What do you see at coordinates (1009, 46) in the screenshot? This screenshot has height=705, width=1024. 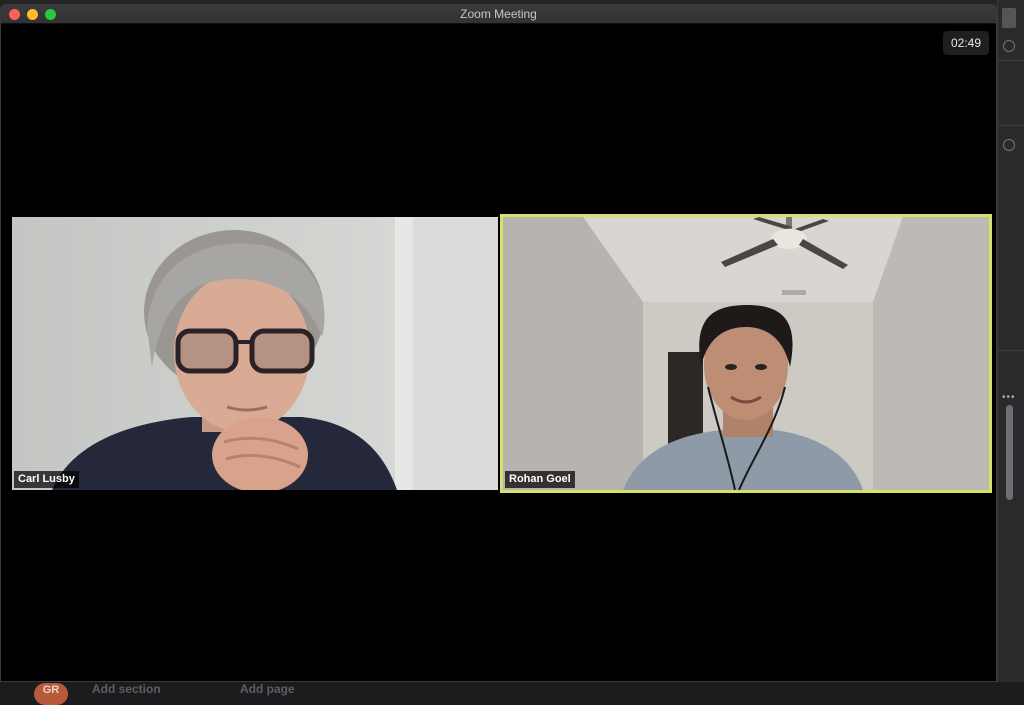 I see `help-icon` at bounding box center [1009, 46].